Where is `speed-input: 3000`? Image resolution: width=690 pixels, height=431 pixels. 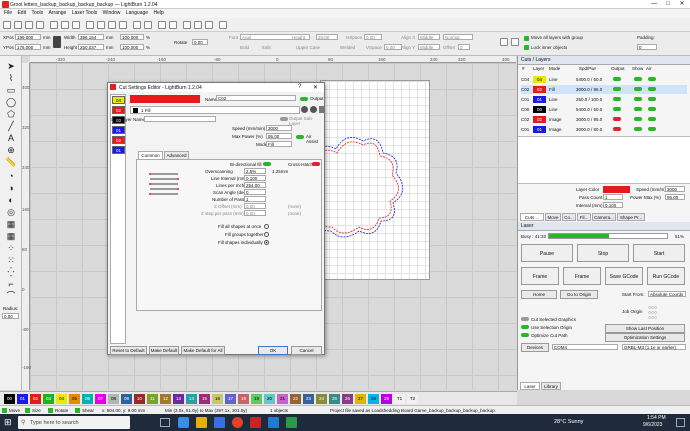 speed-input: 3000 is located at coordinates (279, 128).